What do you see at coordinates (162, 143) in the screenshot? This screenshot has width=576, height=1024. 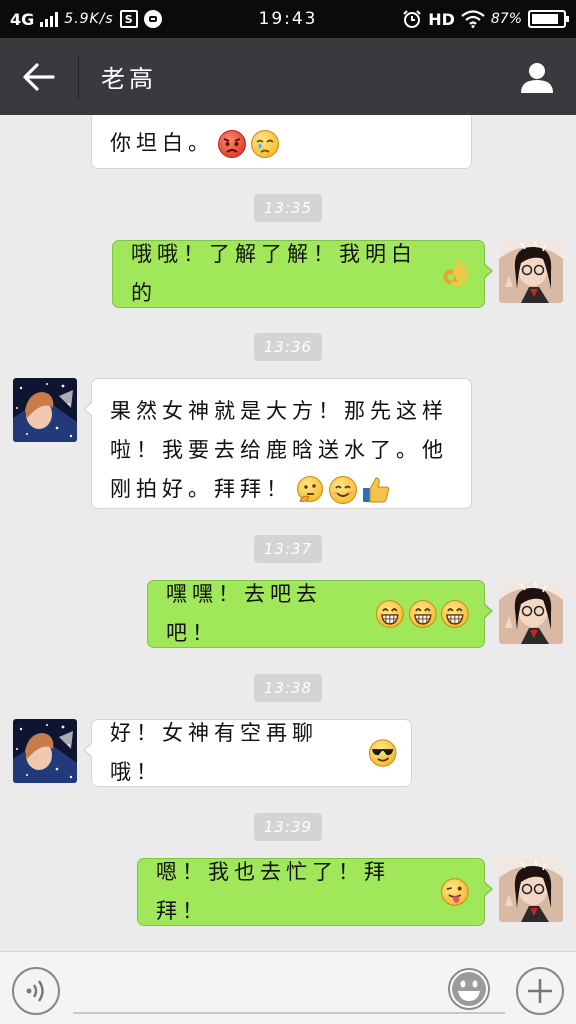 I see `message-text: 你坦白。` at bounding box center [162, 143].